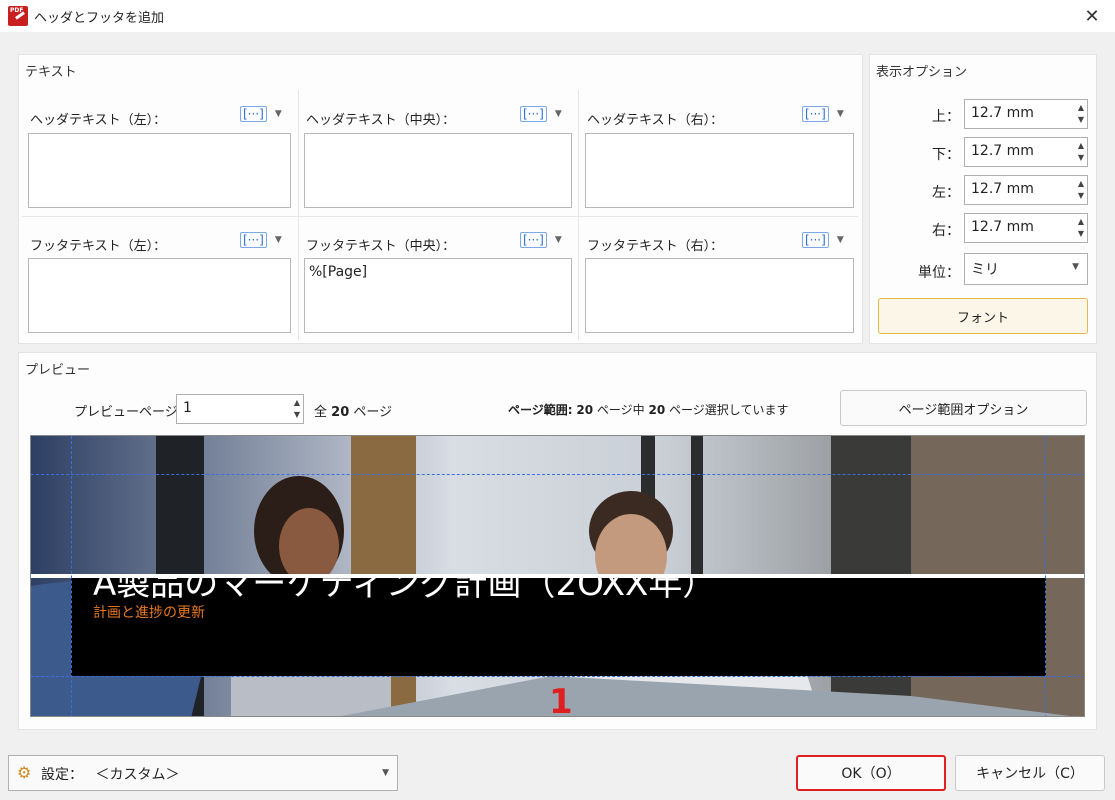 Image resolution: width=1115 pixels, height=800 pixels. I want to click on header-right-label: ヘッダテキスト（右）：, so click(655, 120).